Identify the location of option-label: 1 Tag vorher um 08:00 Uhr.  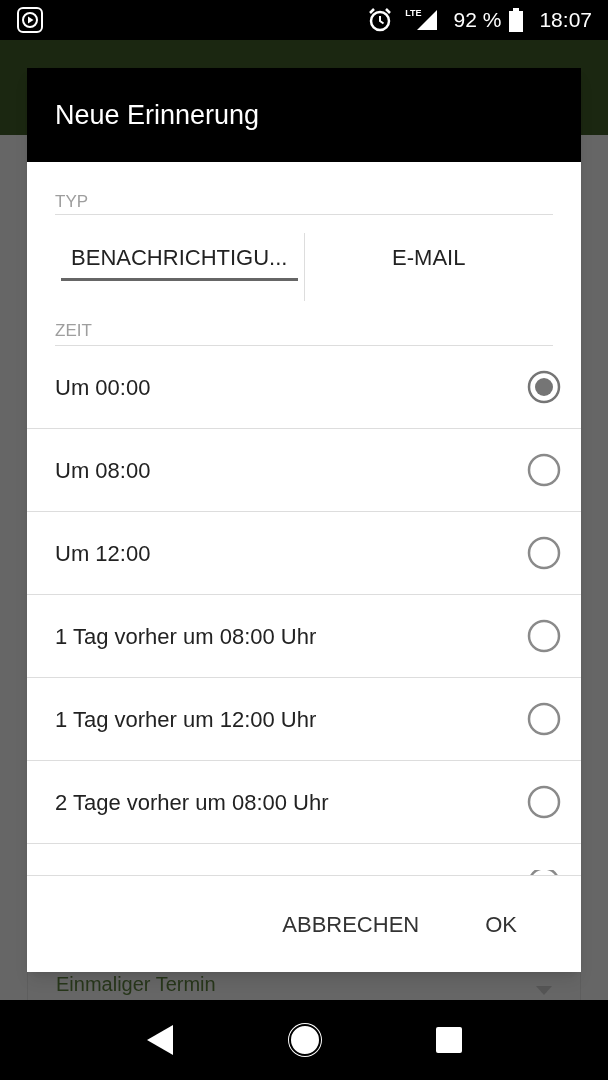
(186, 636).